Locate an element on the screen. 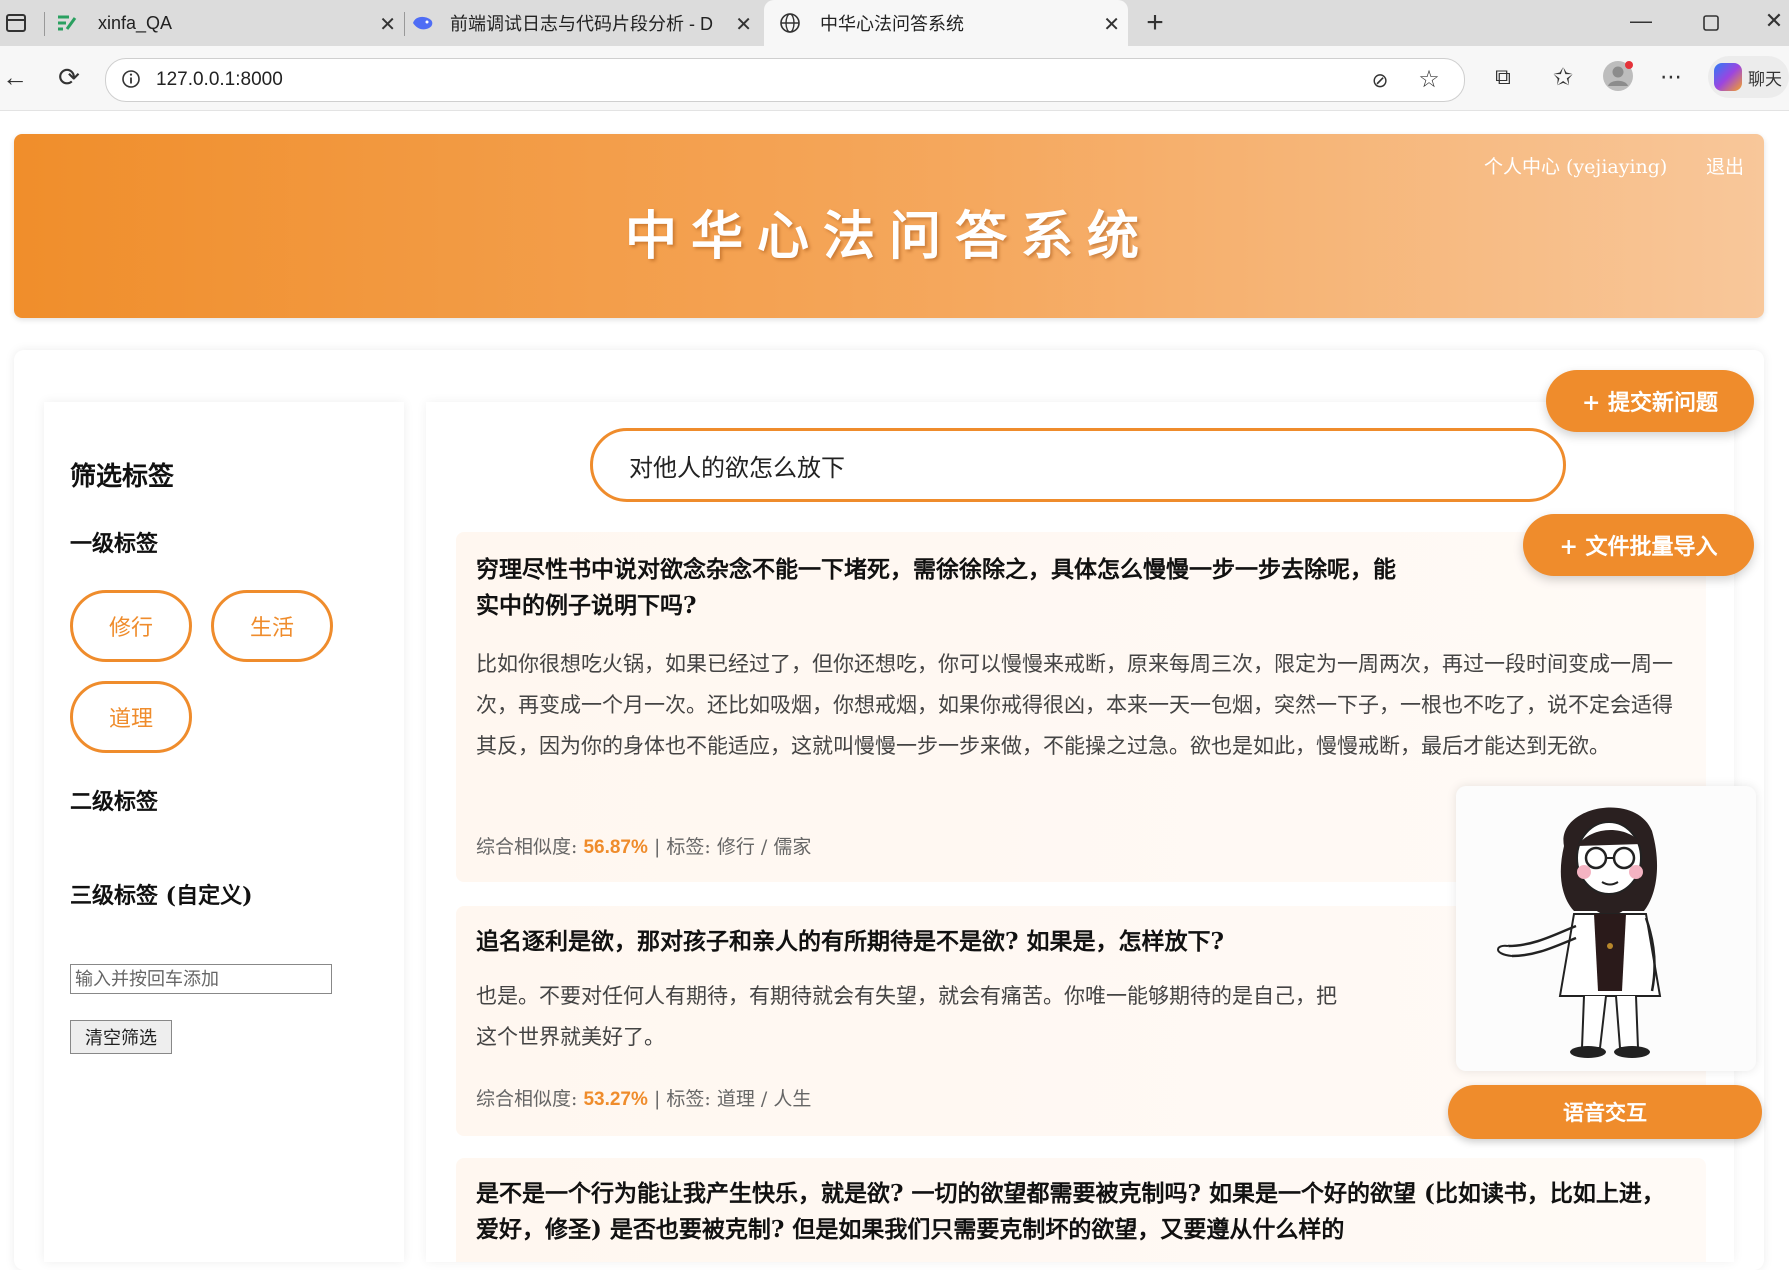 The image size is (1789, 1270). question-line: 穷理尽性书中说对欲念杂念不能一下堵死，需徐徐除之，具体怎么慢慢一步一步去除呢，能 is located at coordinates (936, 569).